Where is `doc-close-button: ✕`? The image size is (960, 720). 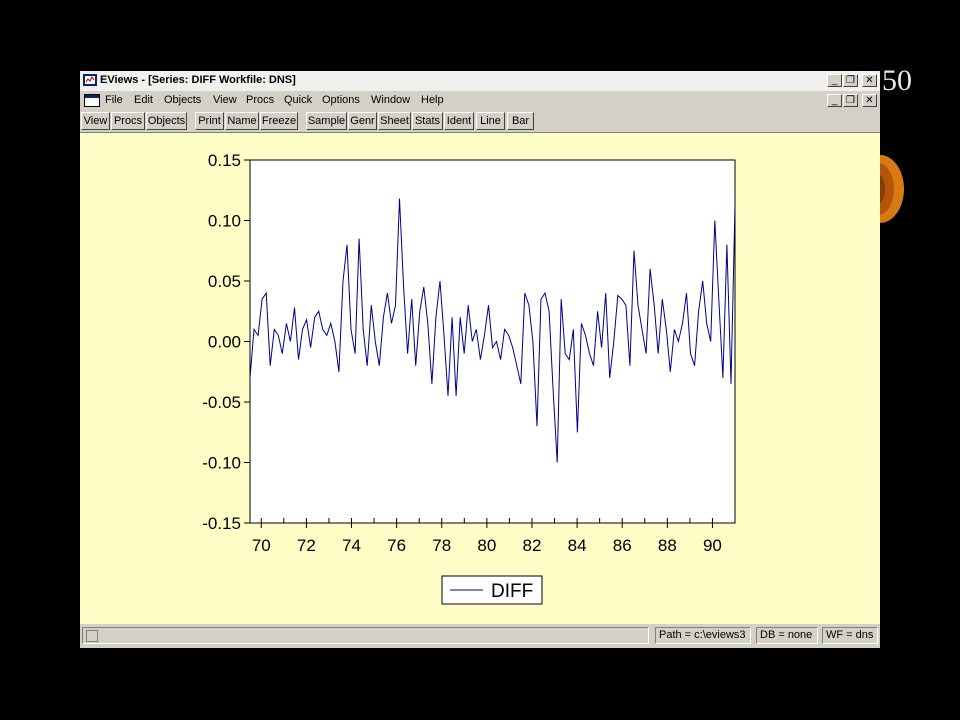 doc-close-button: ✕ is located at coordinates (869, 100).